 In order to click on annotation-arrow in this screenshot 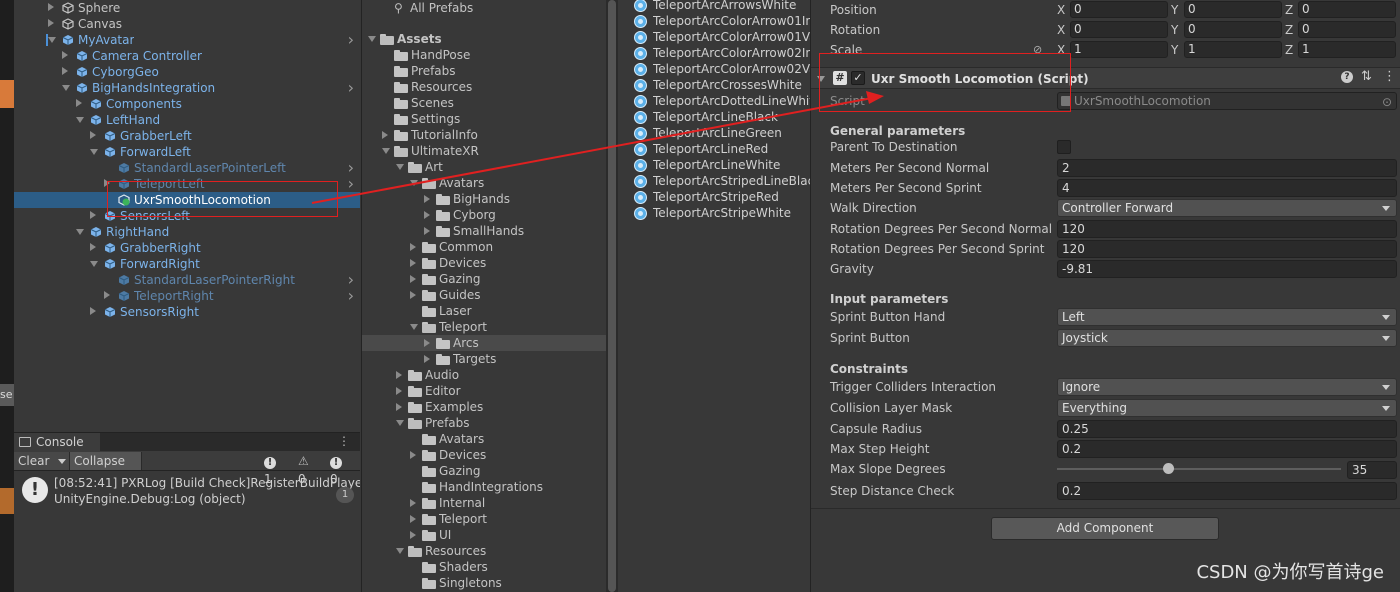, I will do `click(597, 147)`.